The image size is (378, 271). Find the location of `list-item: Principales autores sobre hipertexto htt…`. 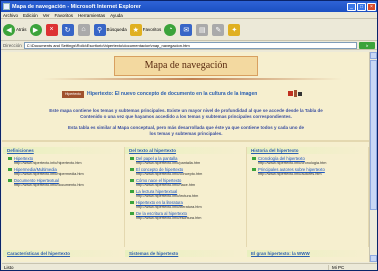

list-item: Principales autores sobre hipertexto htt… is located at coordinates (307, 171).